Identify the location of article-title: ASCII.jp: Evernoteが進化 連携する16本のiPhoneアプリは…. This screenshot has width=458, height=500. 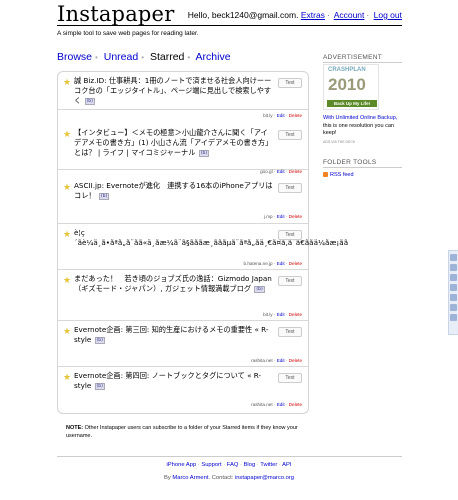
(174, 191).